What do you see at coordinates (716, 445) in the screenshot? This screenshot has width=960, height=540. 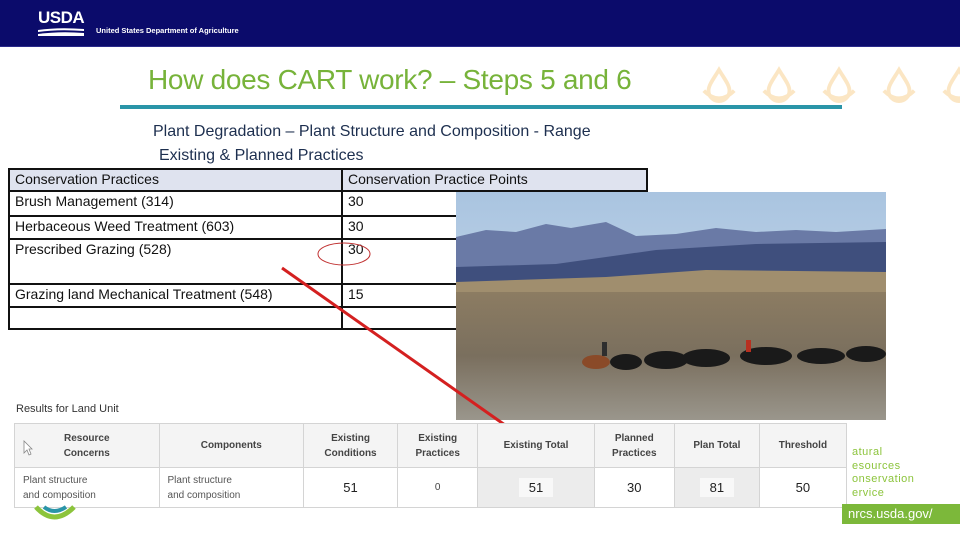 I see `header-plan-total: Plan Total` at bounding box center [716, 445].